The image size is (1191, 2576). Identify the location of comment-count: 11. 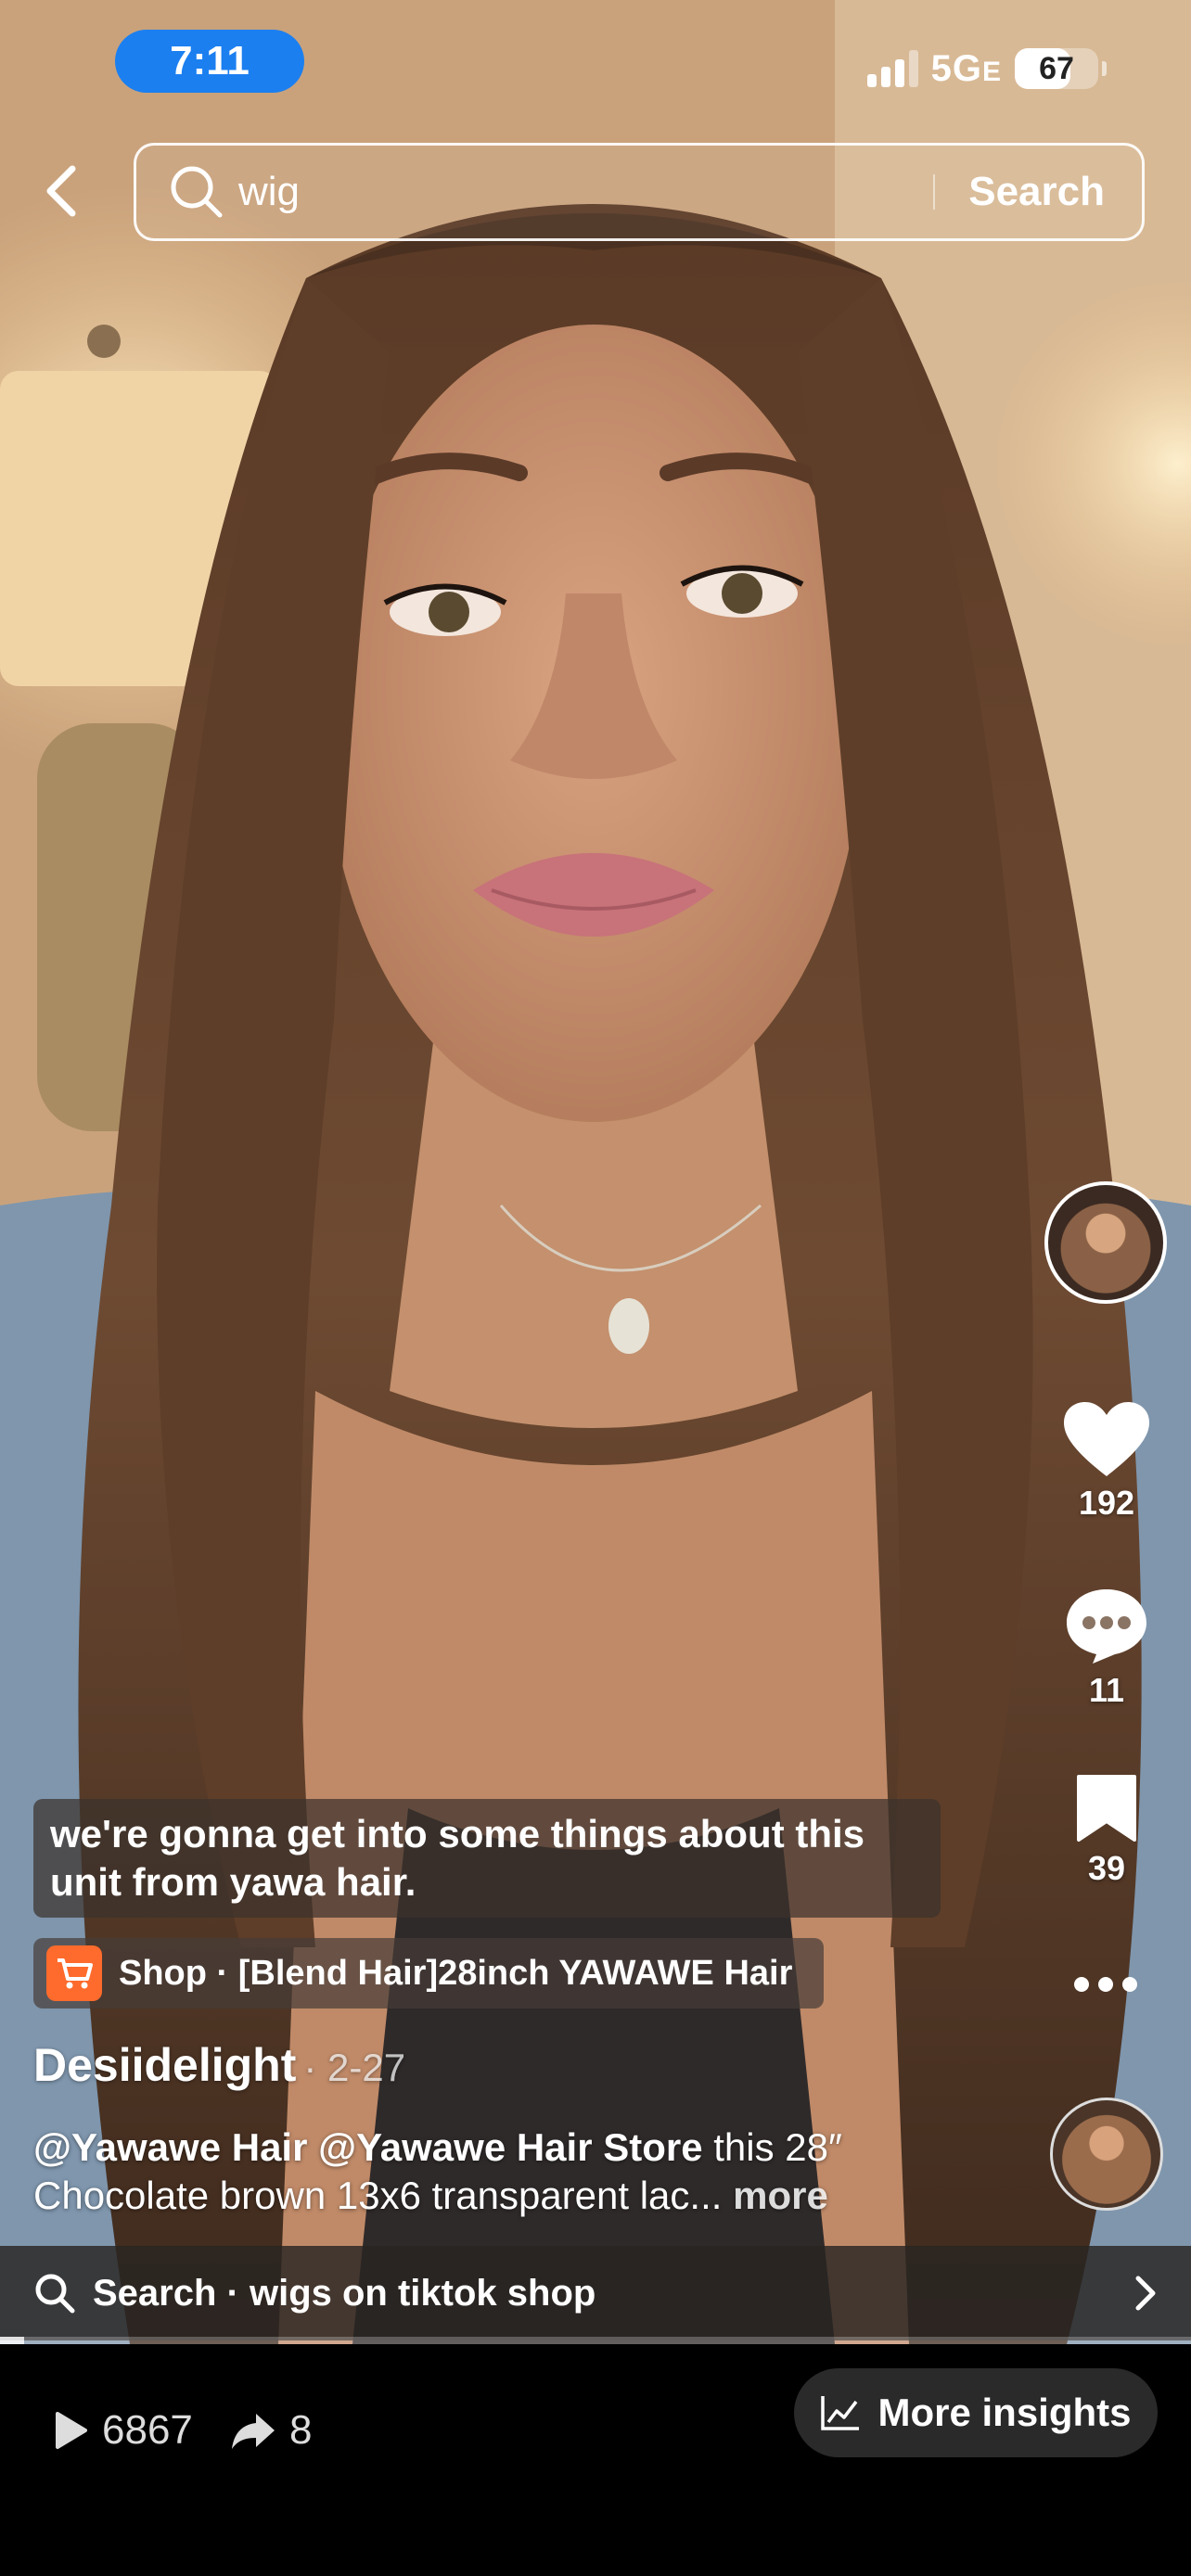
(1106, 1690).